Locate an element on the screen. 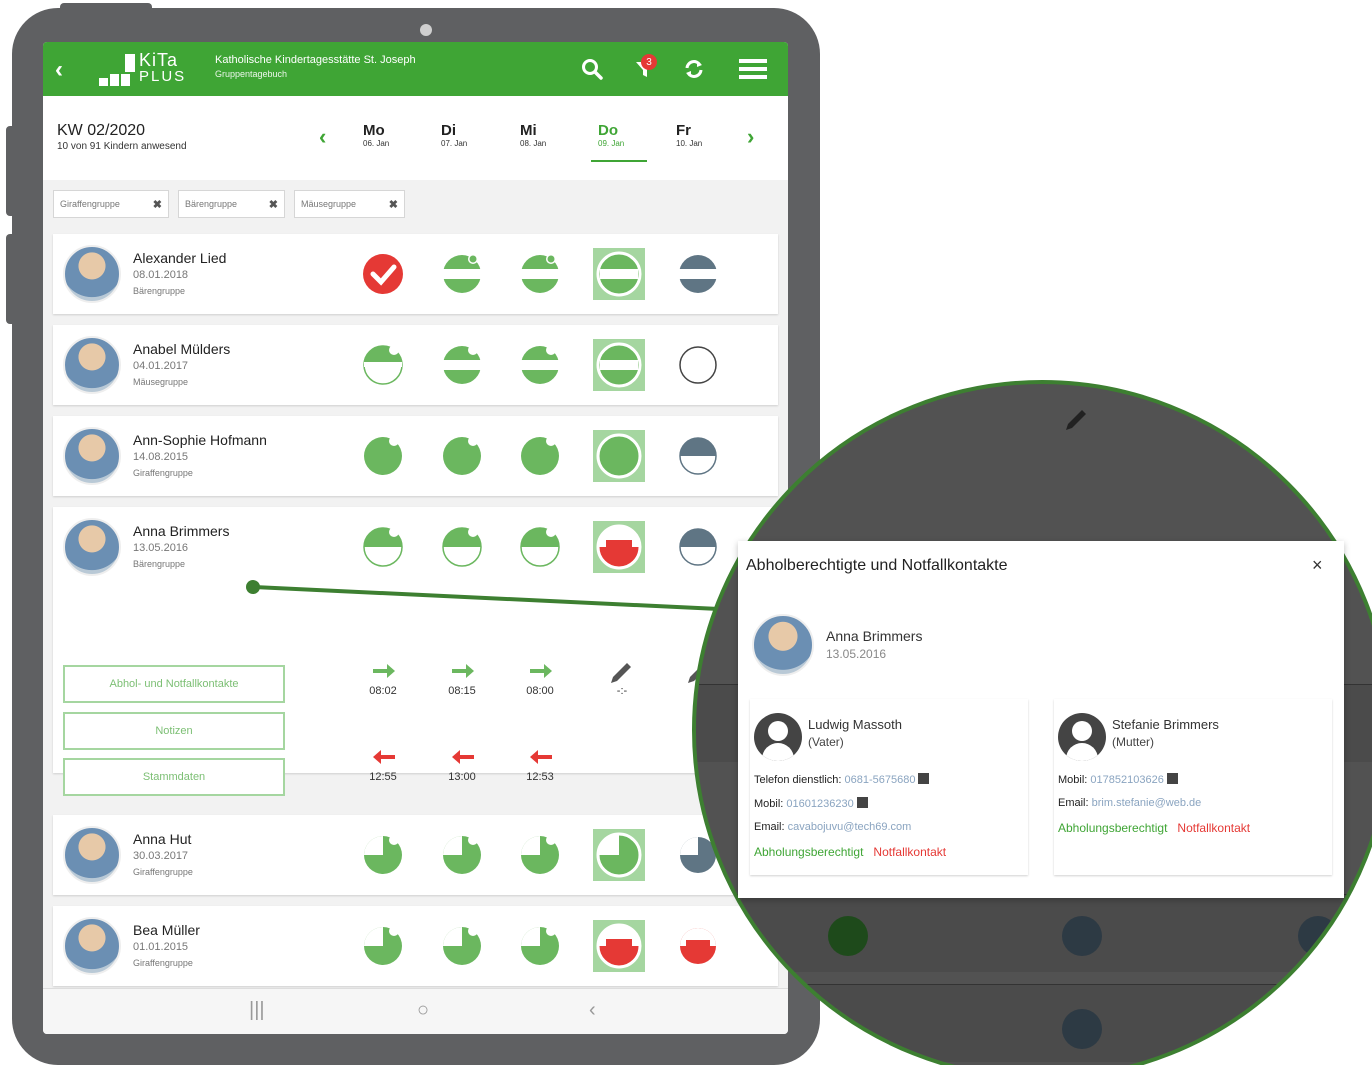 The width and height of the screenshot is (1372, 1065). dialog-title: Abholberechtigte und Notfallkontakte is located at coordinates (877, 565).